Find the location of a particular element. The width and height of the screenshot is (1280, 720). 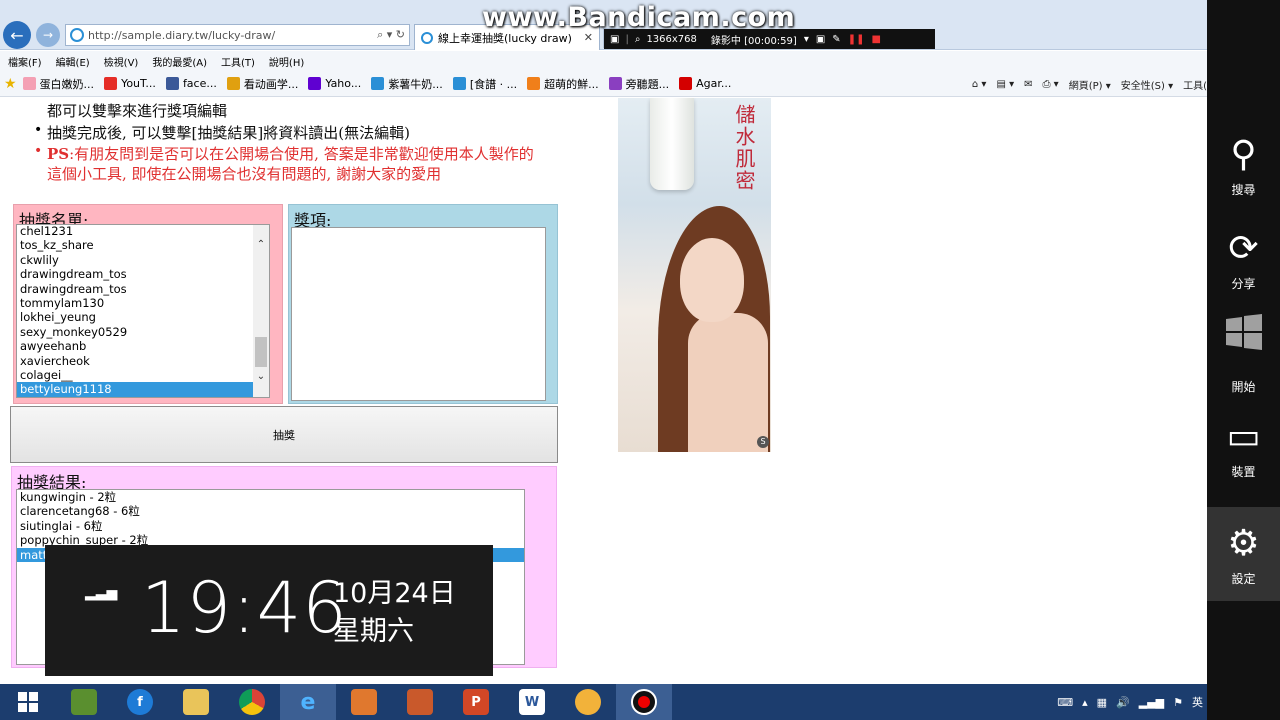

back-button: ← is located at coordinates (17, 35).